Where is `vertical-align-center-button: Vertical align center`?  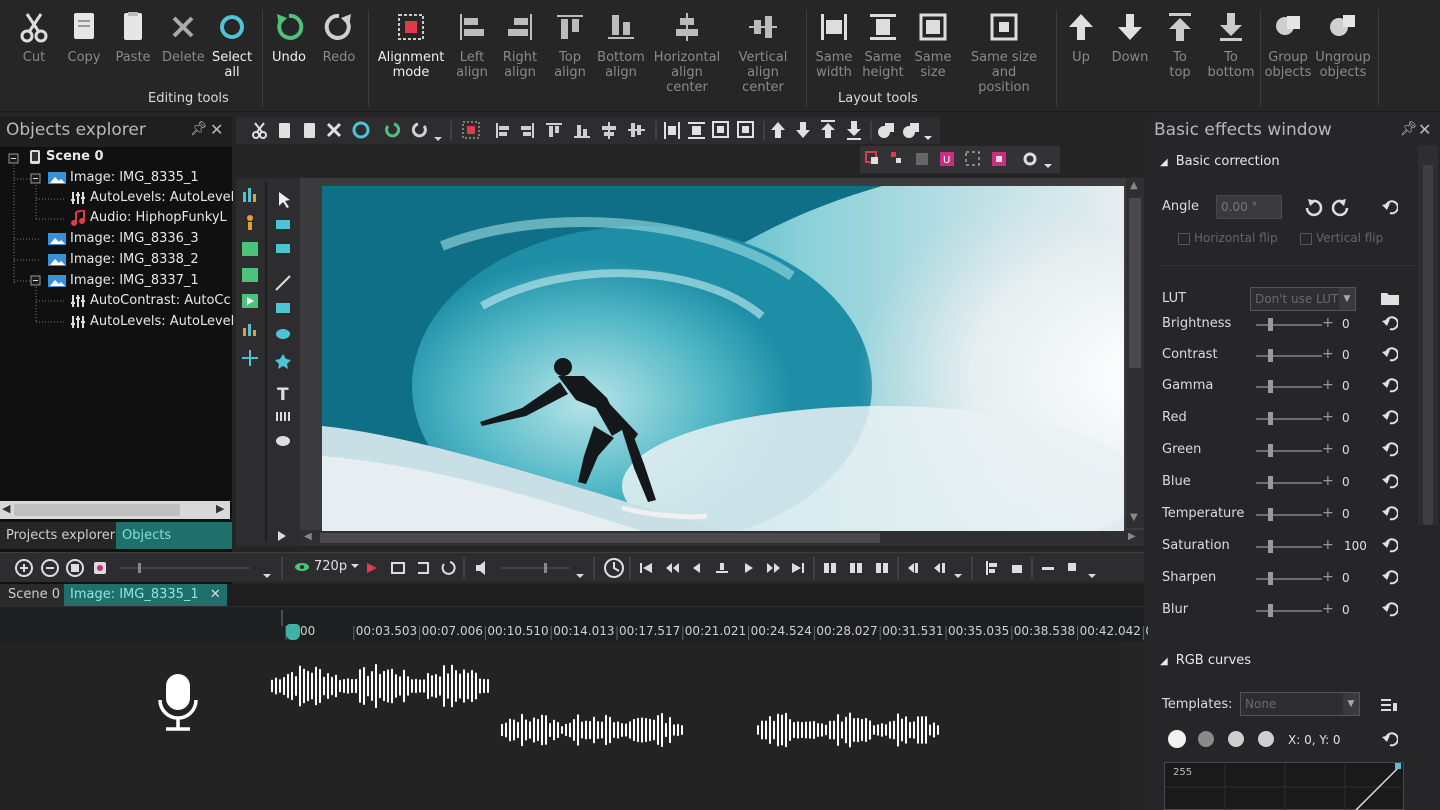 vertical-align-center-button: Vertical align center is located at coordinates (763, 52).